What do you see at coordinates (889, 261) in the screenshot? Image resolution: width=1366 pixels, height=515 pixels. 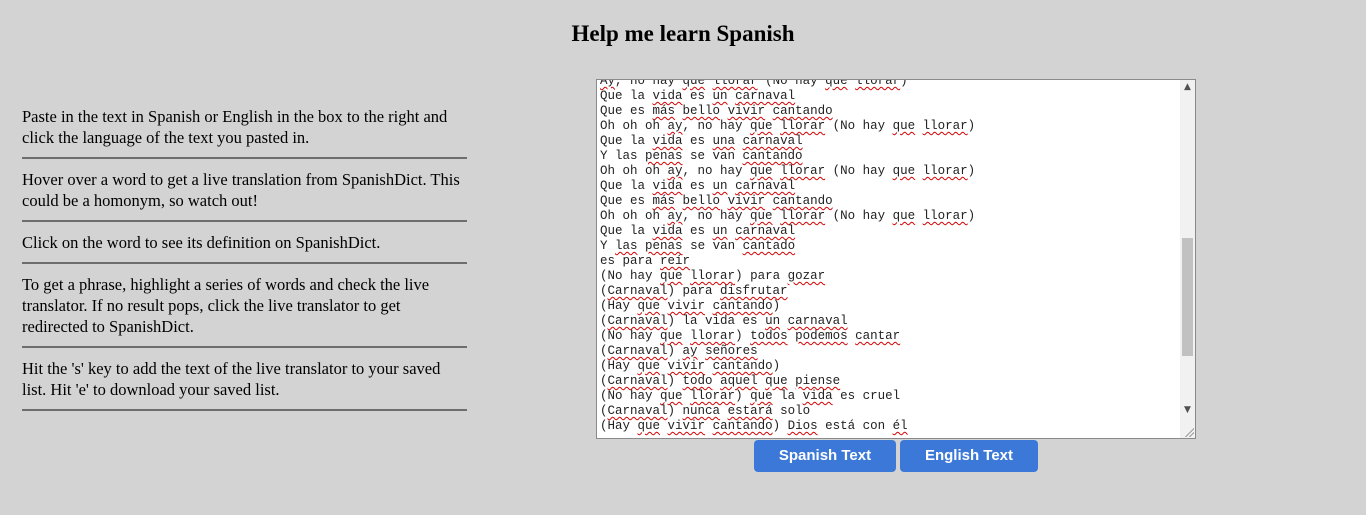 I see `text-line: es para reír` at bounding box center [889, 261].